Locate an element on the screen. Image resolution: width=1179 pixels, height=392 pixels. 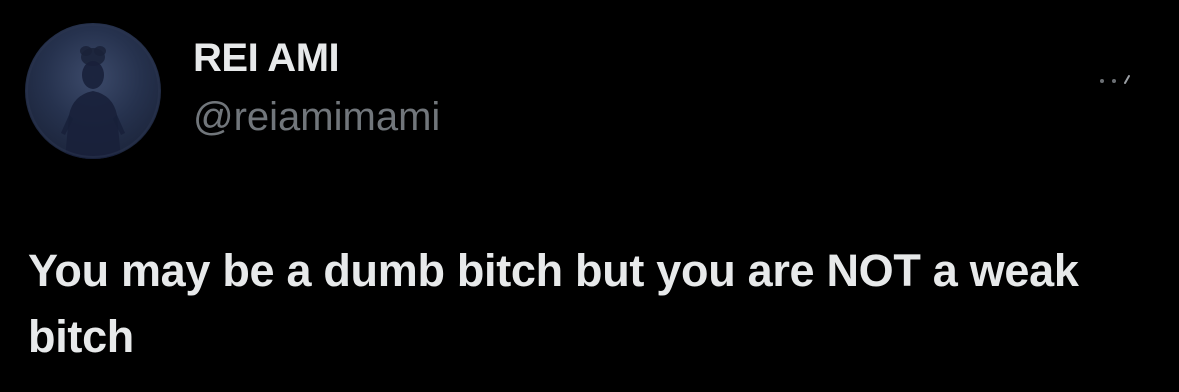
user-handle: @reiamimami is located at coordinates (316, 117).